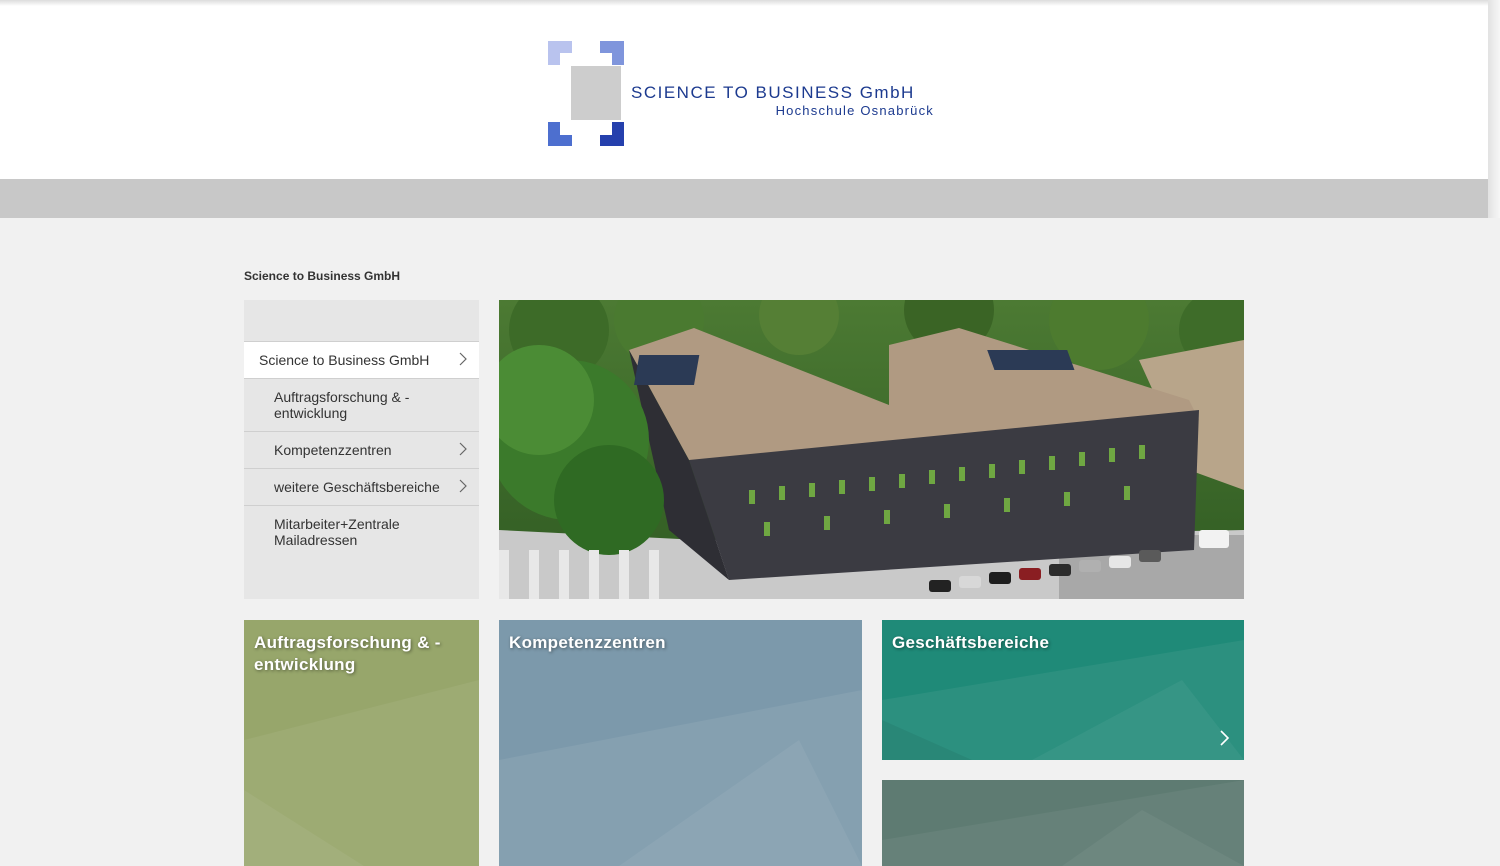  Describe the element at coordinates (337, 532) in the screenshot. I see `sidebar-item-label: Mitarbeiter+Zentrale Mailadressen` at that location.